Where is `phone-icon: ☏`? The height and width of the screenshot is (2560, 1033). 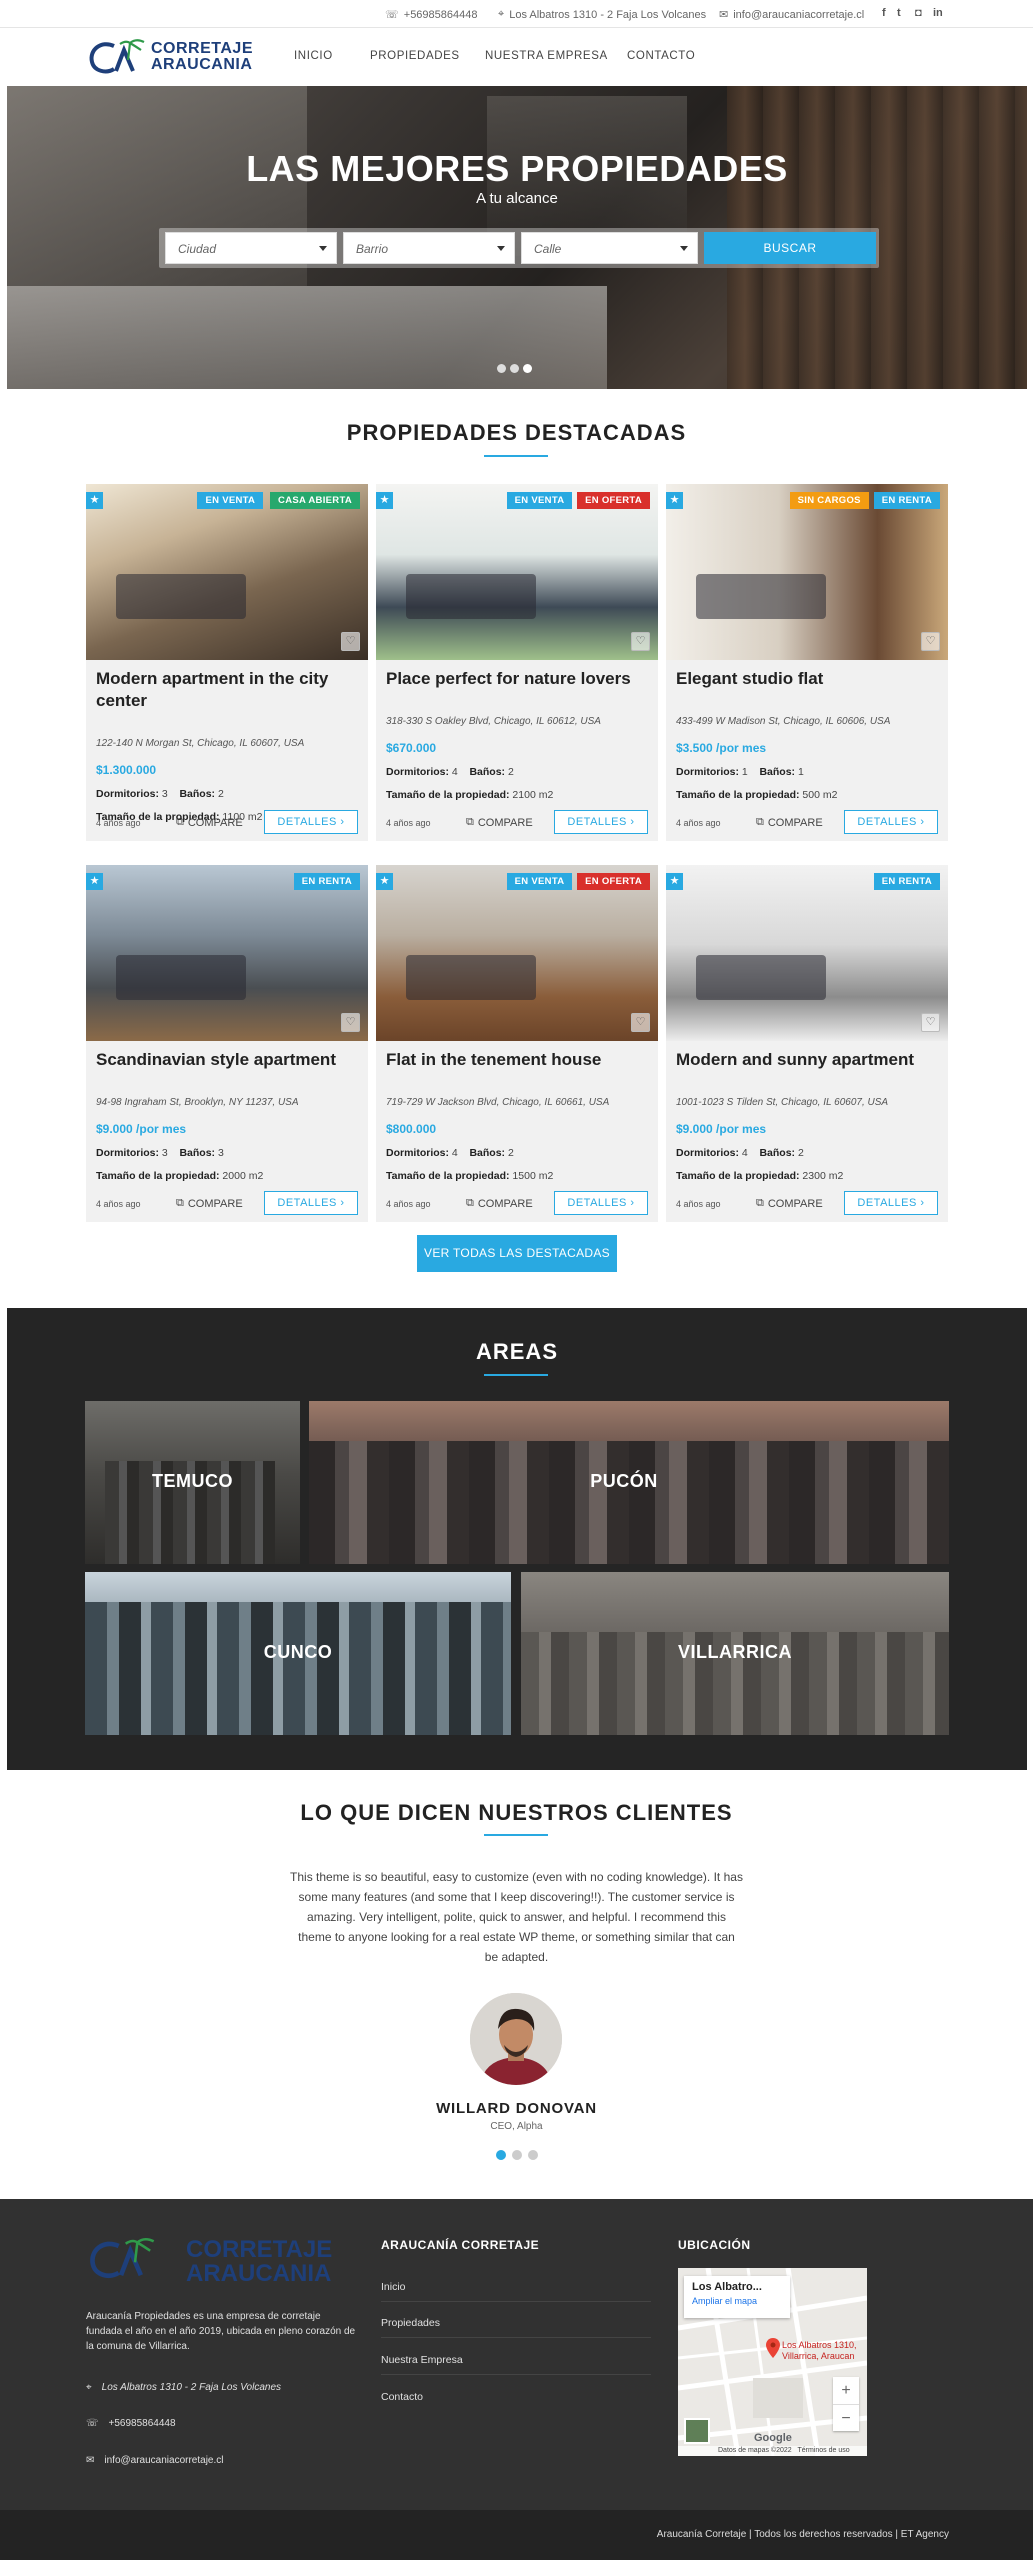 phone-icon: ☏ is located at coordinates (392, 15).